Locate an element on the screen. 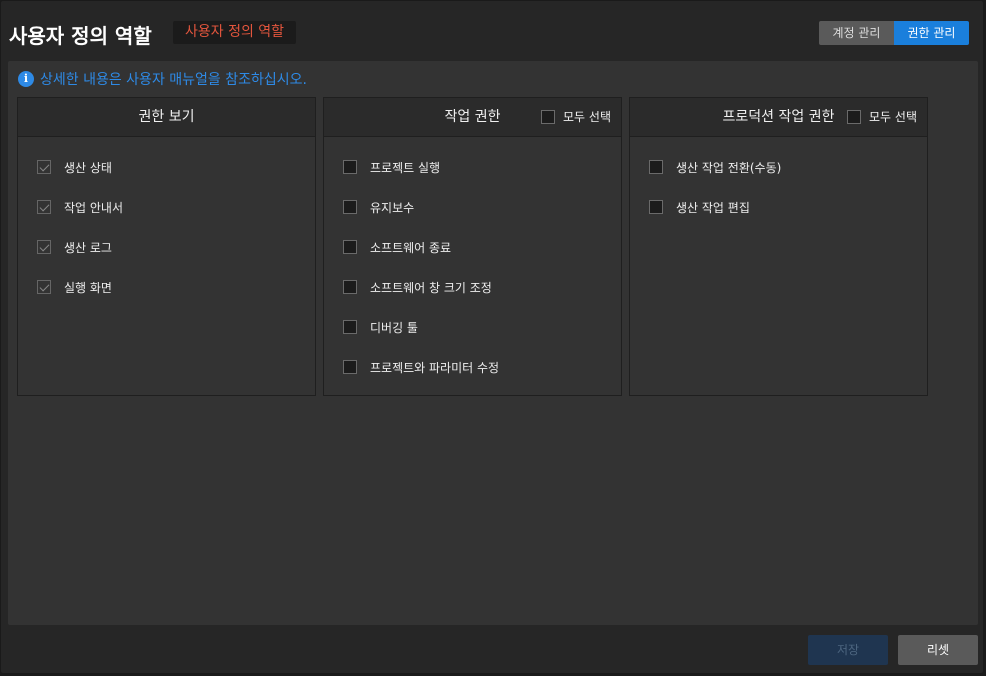 The image size is (986, 676). permission-label: 소프트웨어 창 크기 조정 is located at coordinates (431, 287).